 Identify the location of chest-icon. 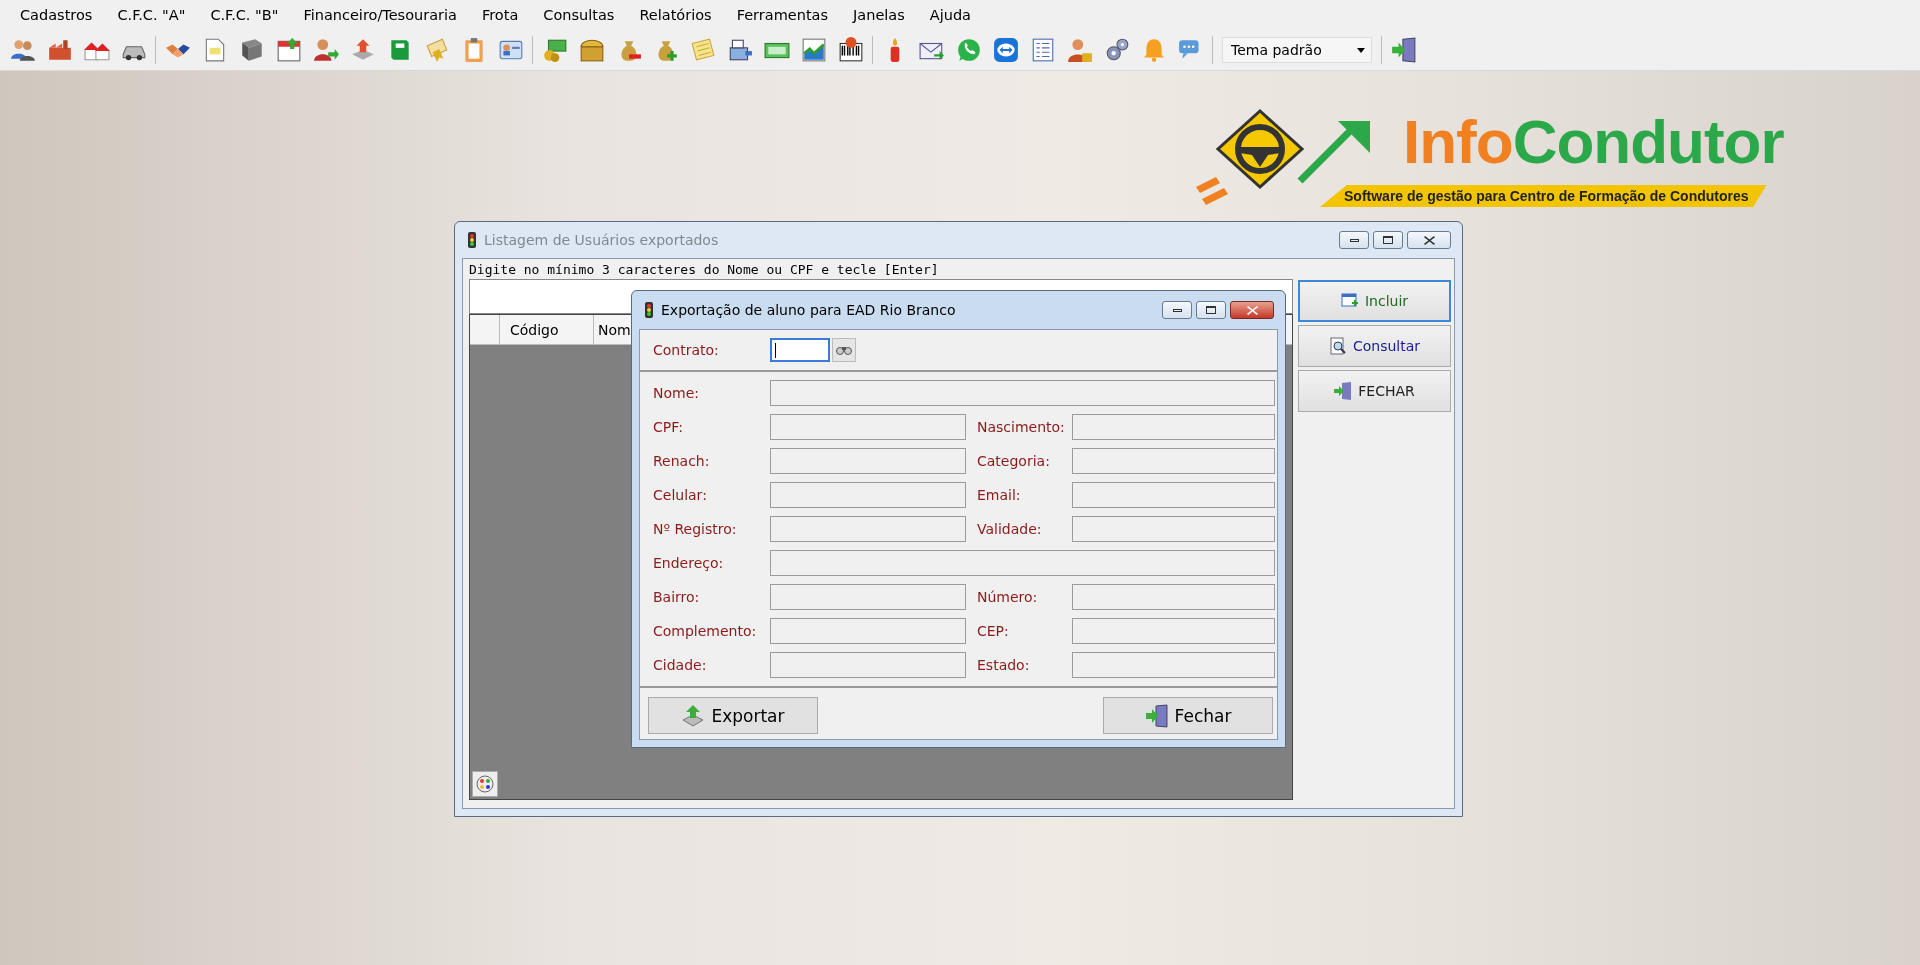
(591, 50).